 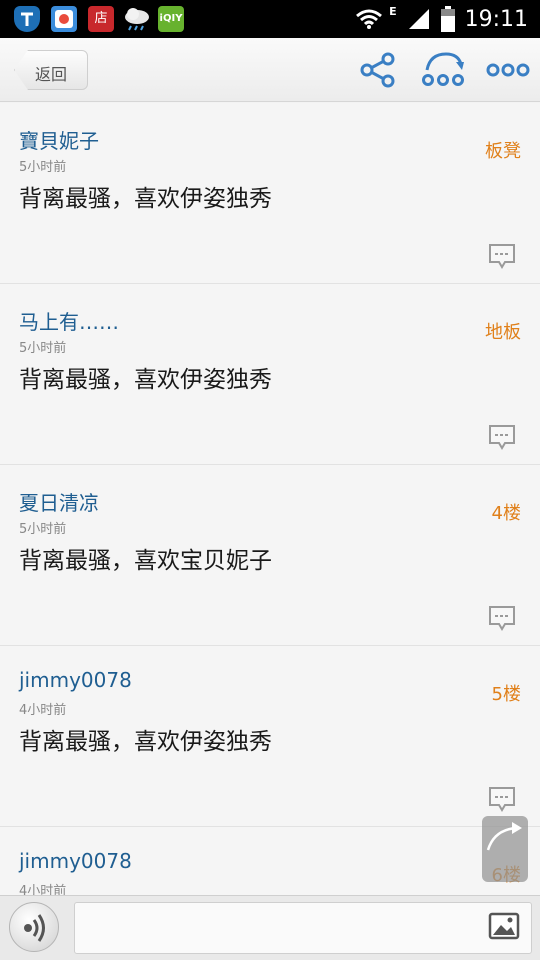 I want to click on reply-input-bar, so click(x=270, y=927).